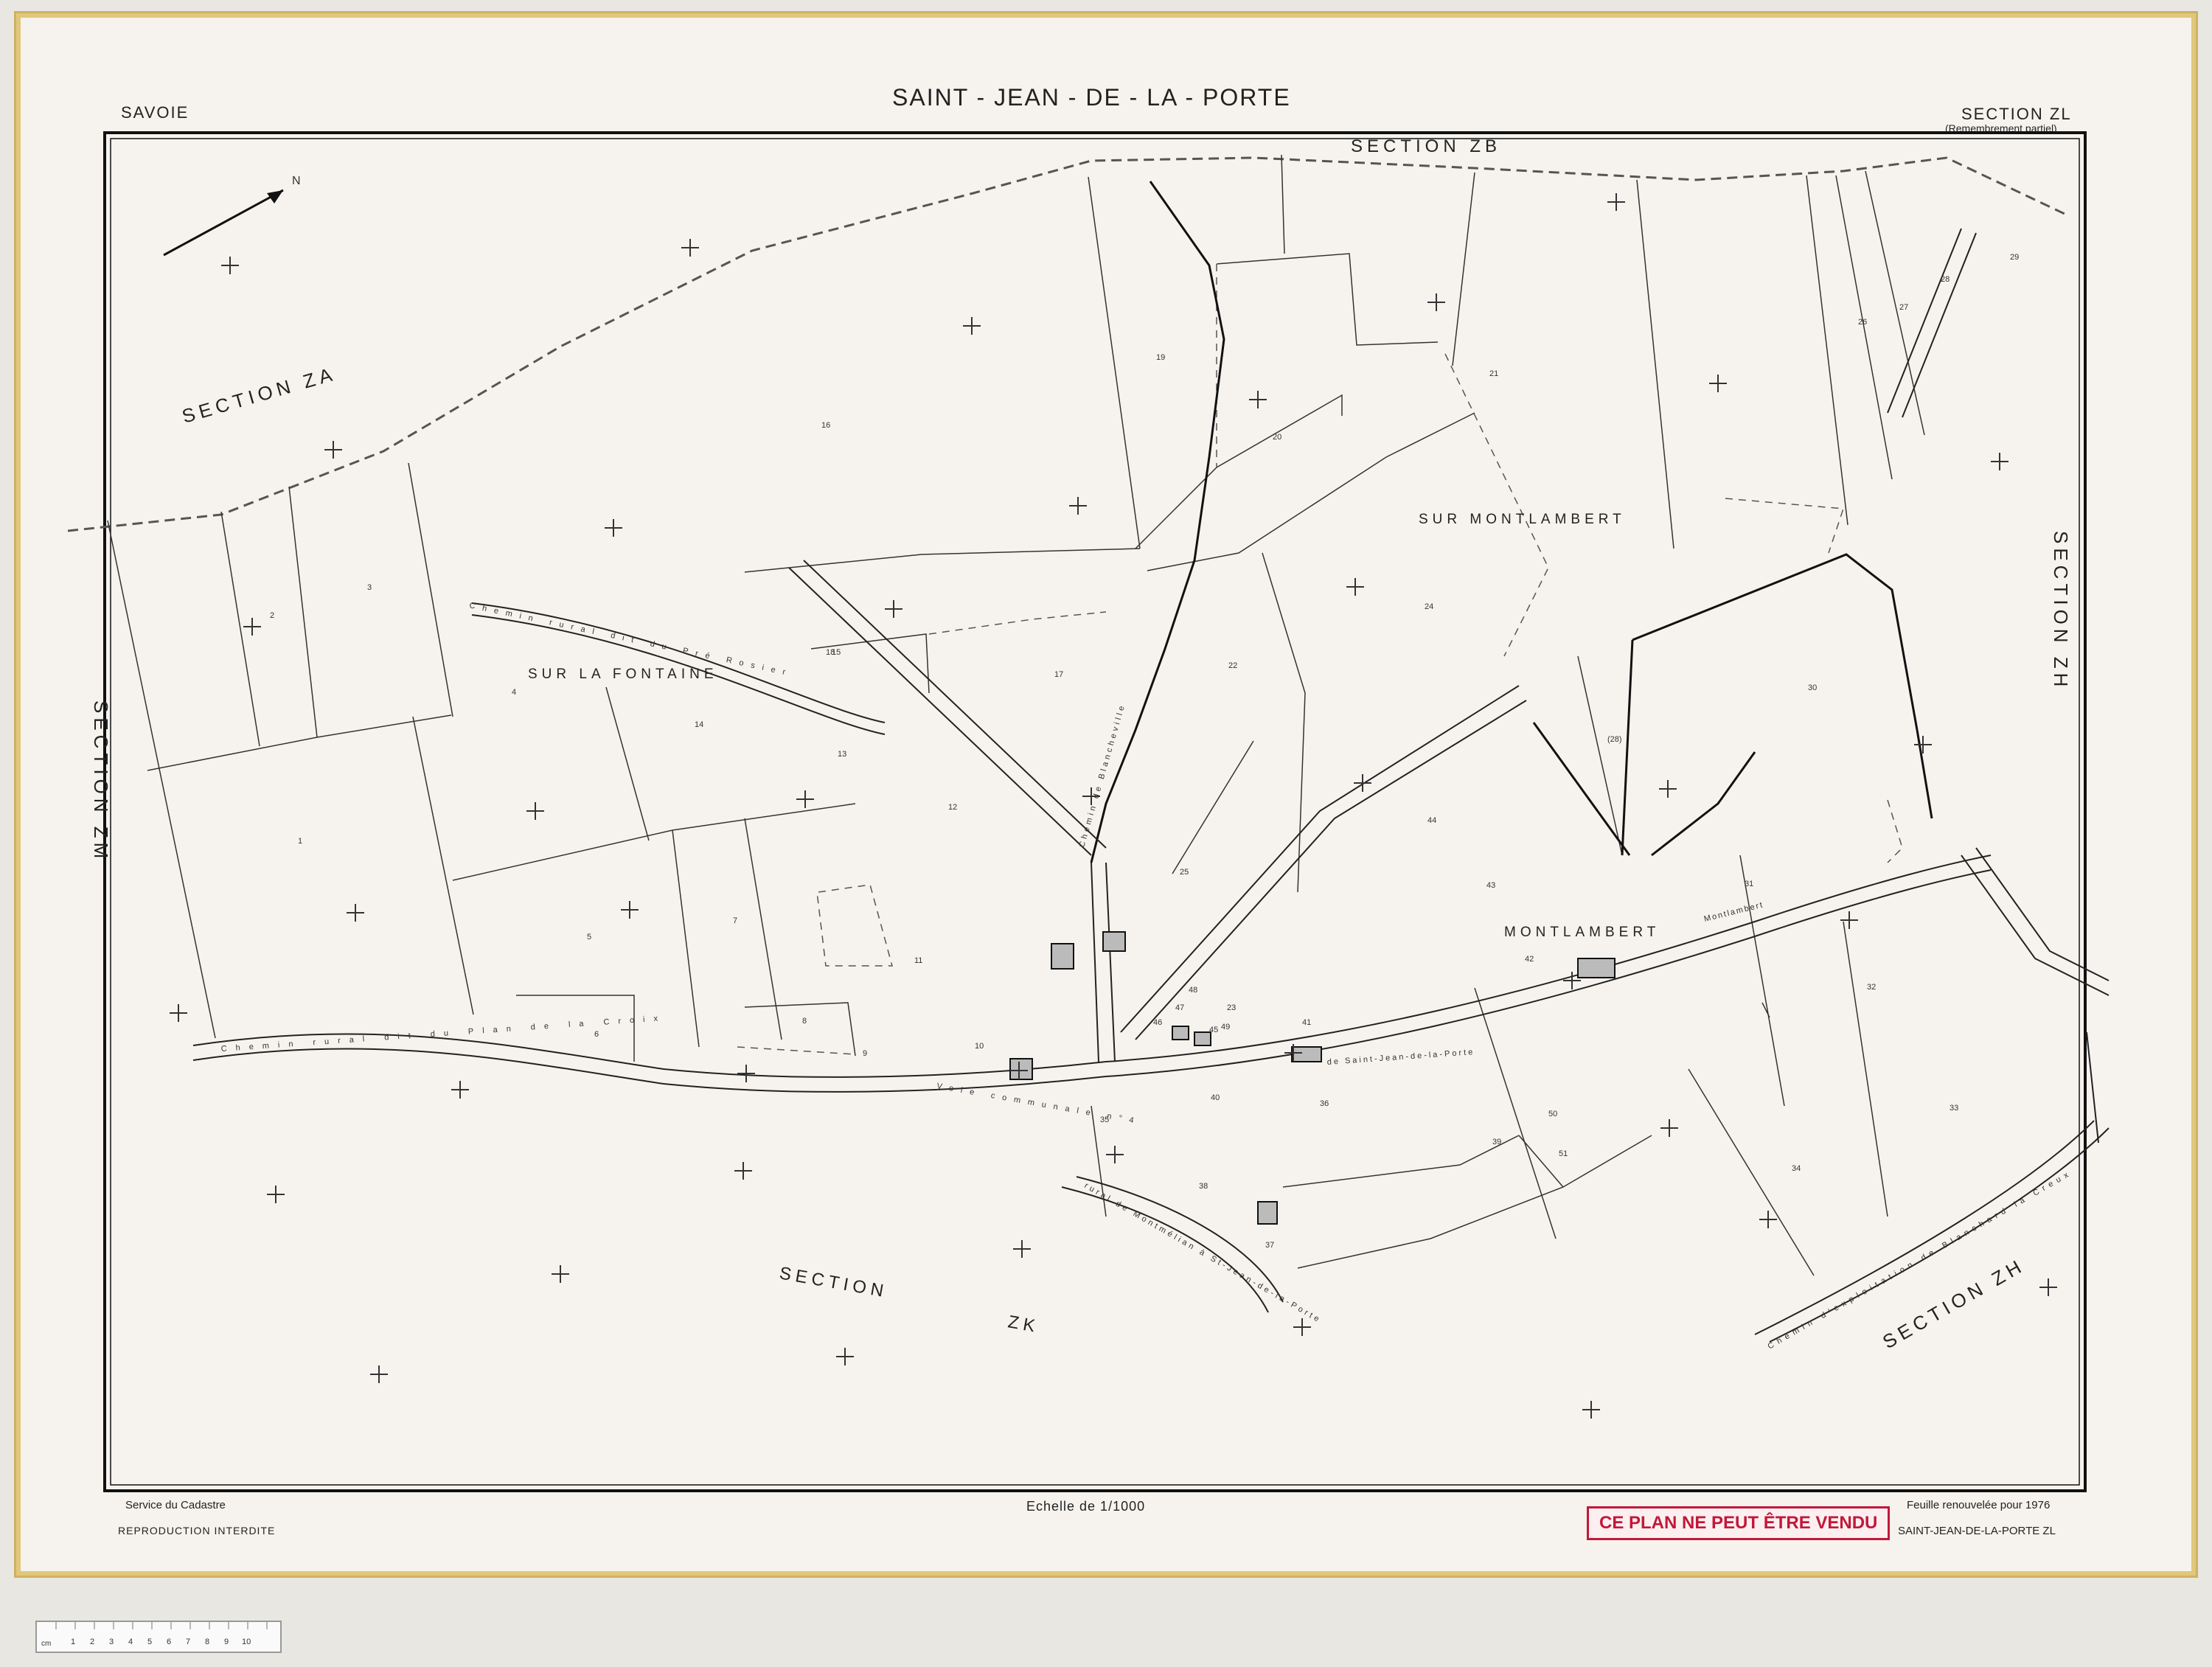 The image size is (2212, 1667). Describe the element at coordinates (2061, 611) in the screenshot. I see `section-zh-right-label: SECTION ZH` at that location.